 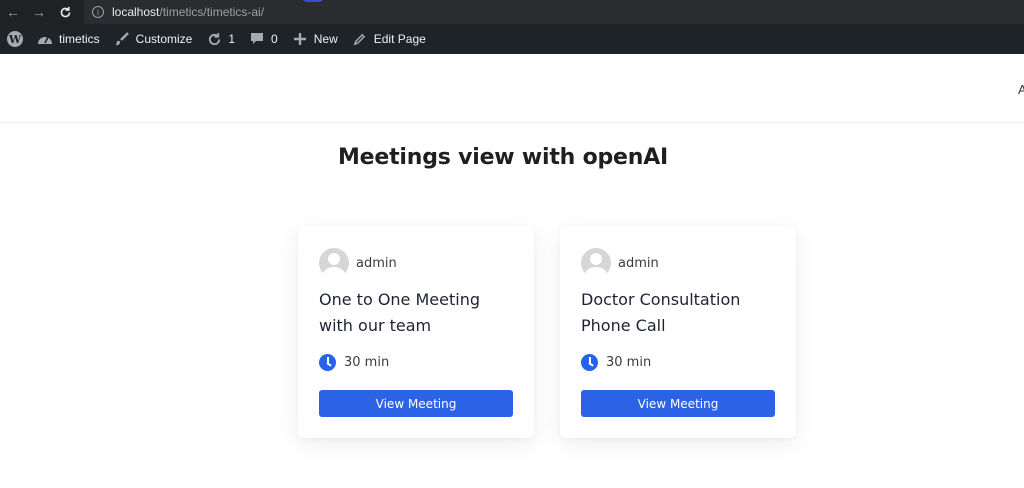 What do you see at coordinates (39, 12) in the screenshot?
I see `forward-arrow-icon: →` at bounding box center [39, 12].